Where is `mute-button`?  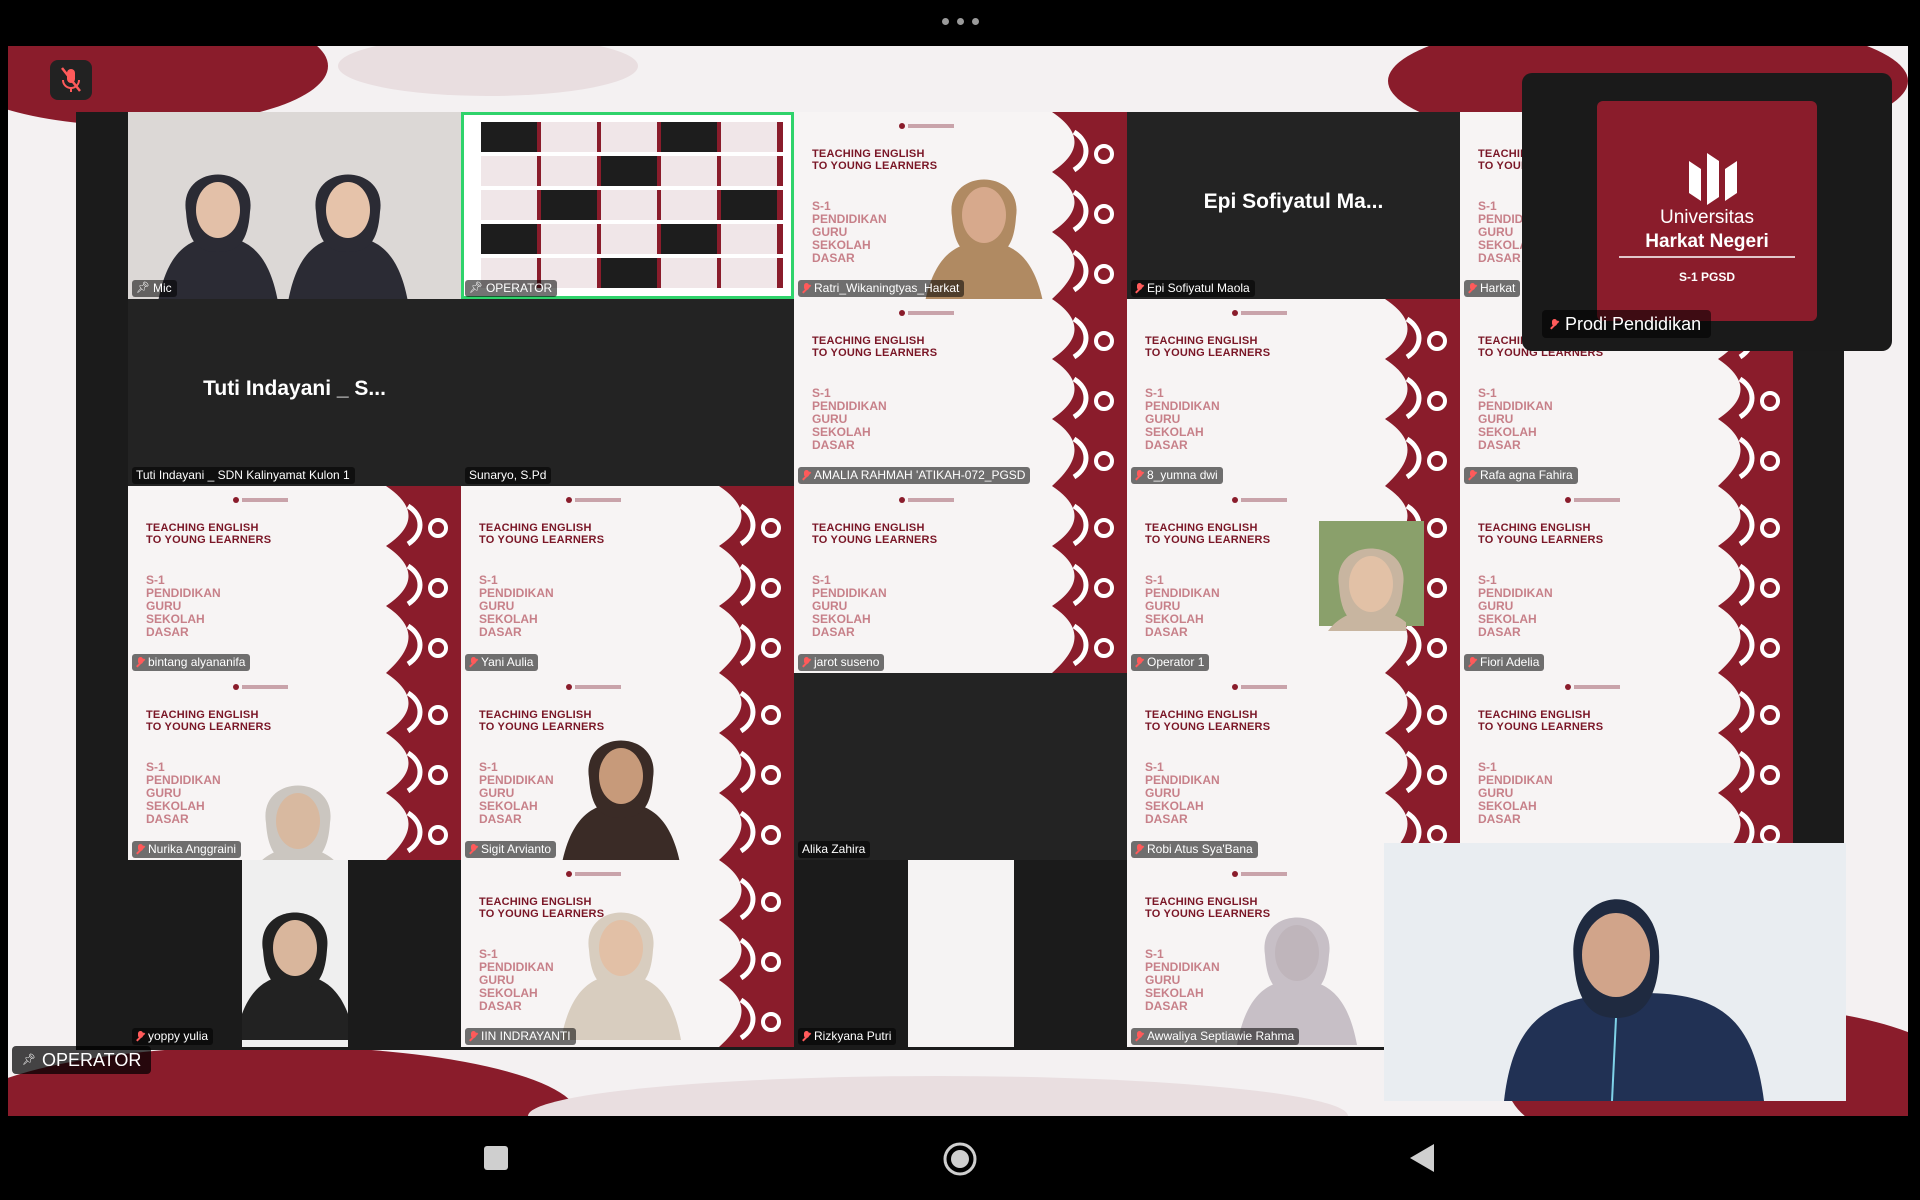 mute-button is located at coordinates (71, 80).